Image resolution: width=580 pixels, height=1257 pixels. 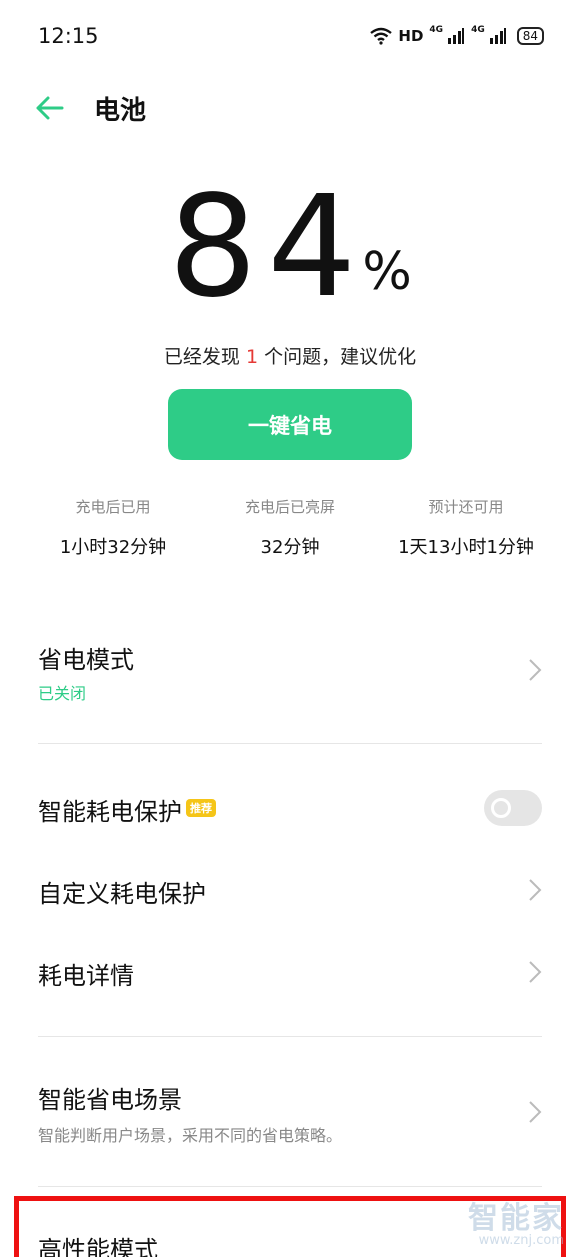 What do you see at coordinates (252, 357) in the screenshot?
I see `issue-count: 1` at bounding box center [252, 357].